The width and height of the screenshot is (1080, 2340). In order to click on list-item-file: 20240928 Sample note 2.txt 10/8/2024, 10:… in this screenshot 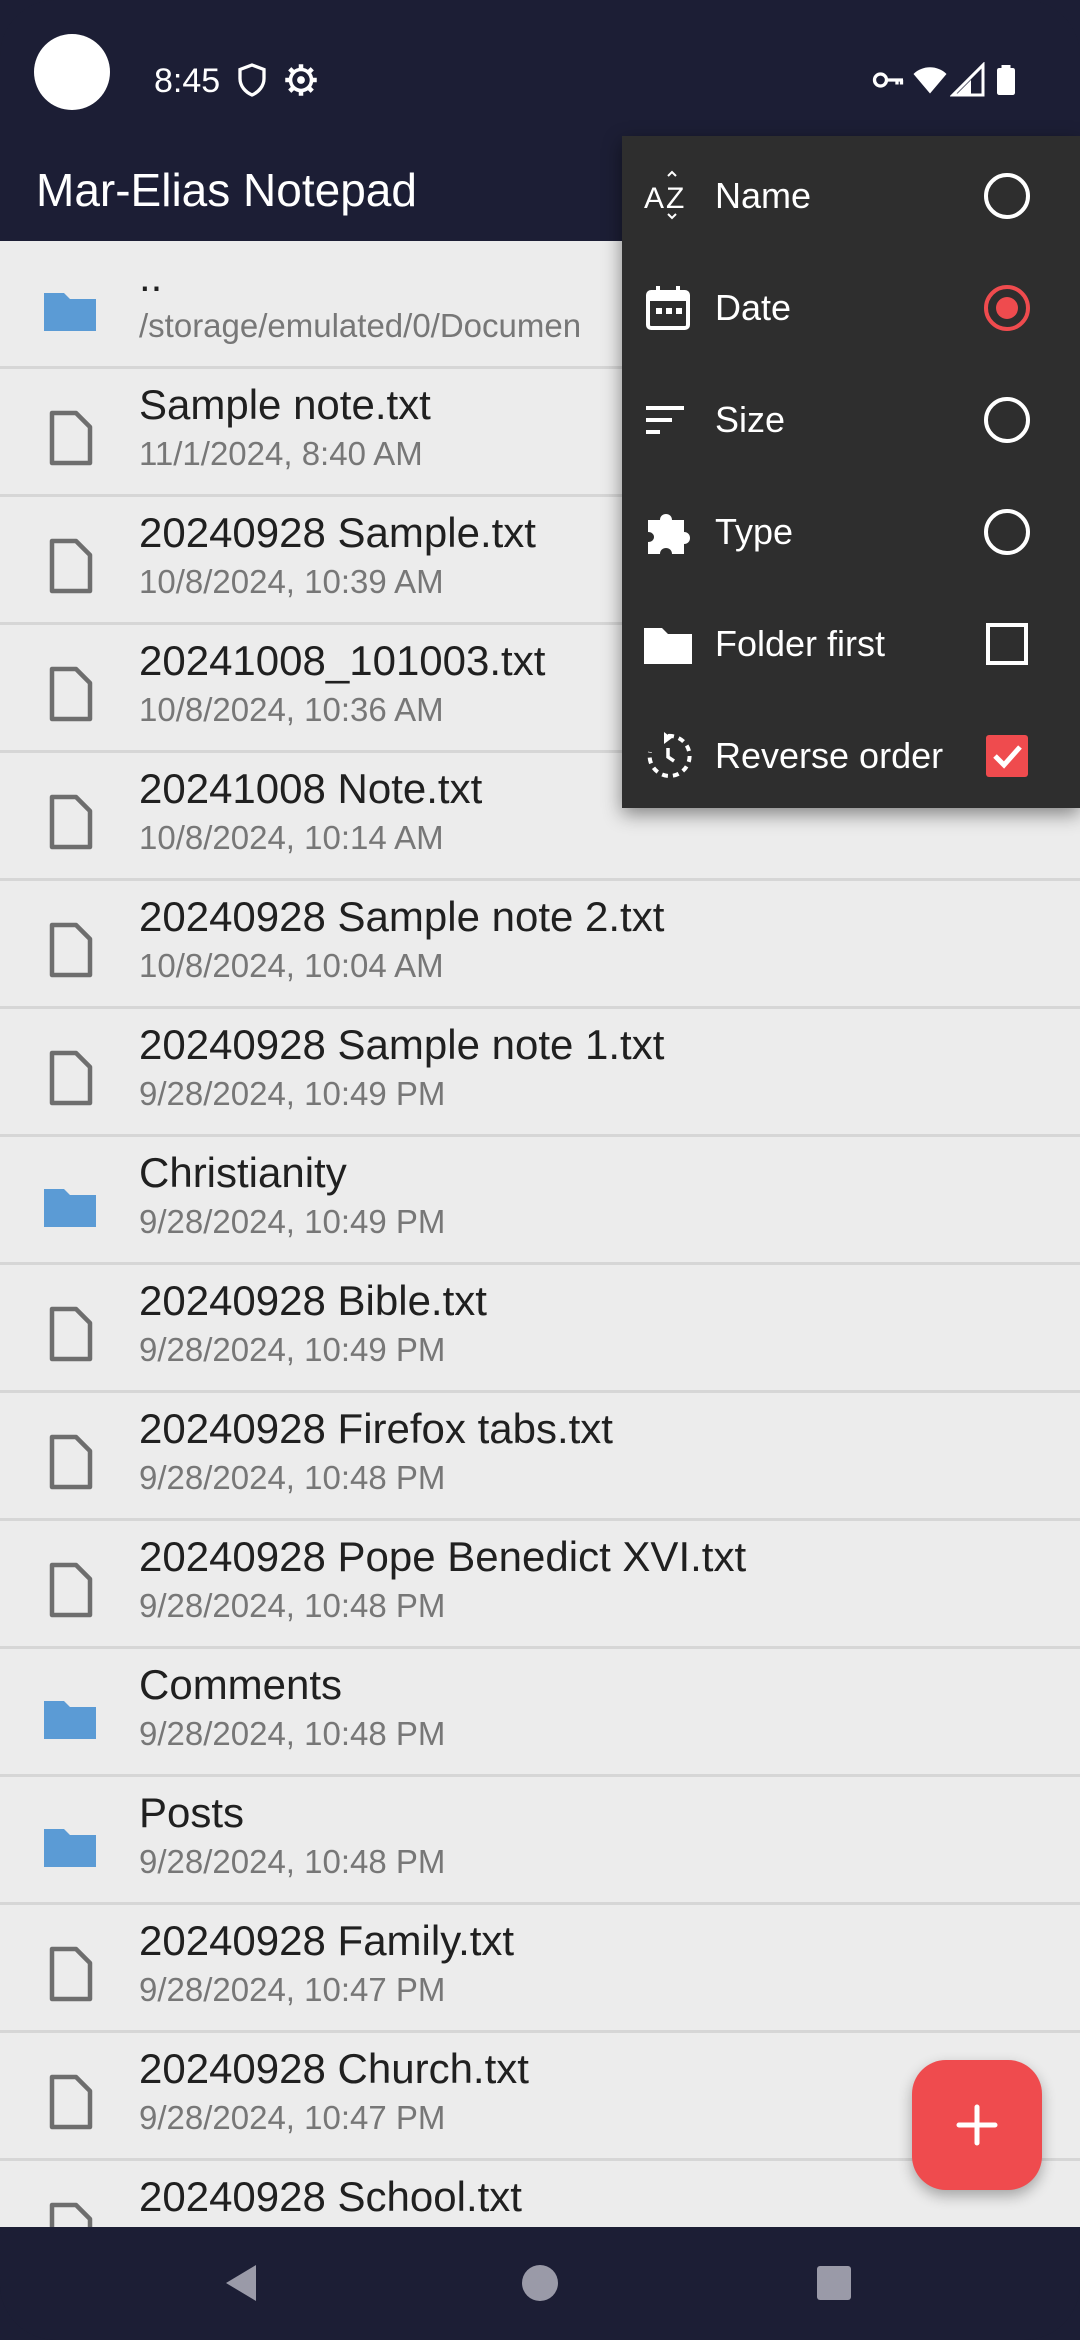, I will do `click(540, 945)`.